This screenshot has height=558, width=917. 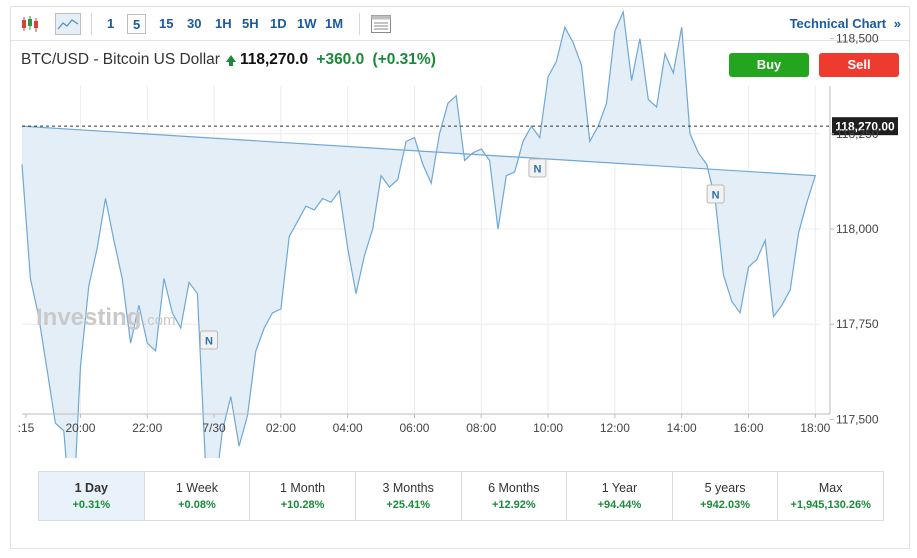 I want to click on x-tick-label: 14:00, so click(x=682, y=428).